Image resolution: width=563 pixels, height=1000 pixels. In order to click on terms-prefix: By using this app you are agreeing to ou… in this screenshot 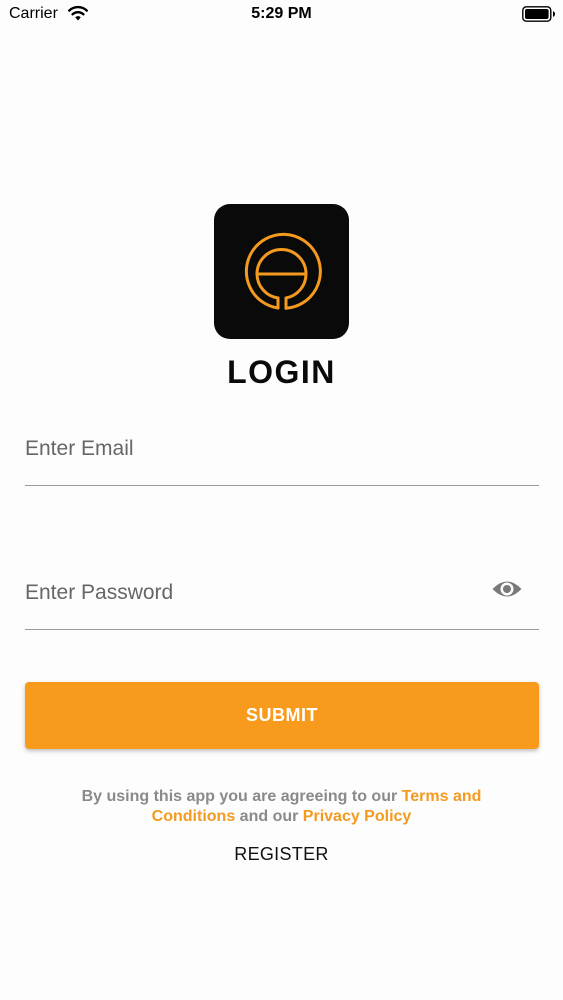, I will do `click(239, 796)`.